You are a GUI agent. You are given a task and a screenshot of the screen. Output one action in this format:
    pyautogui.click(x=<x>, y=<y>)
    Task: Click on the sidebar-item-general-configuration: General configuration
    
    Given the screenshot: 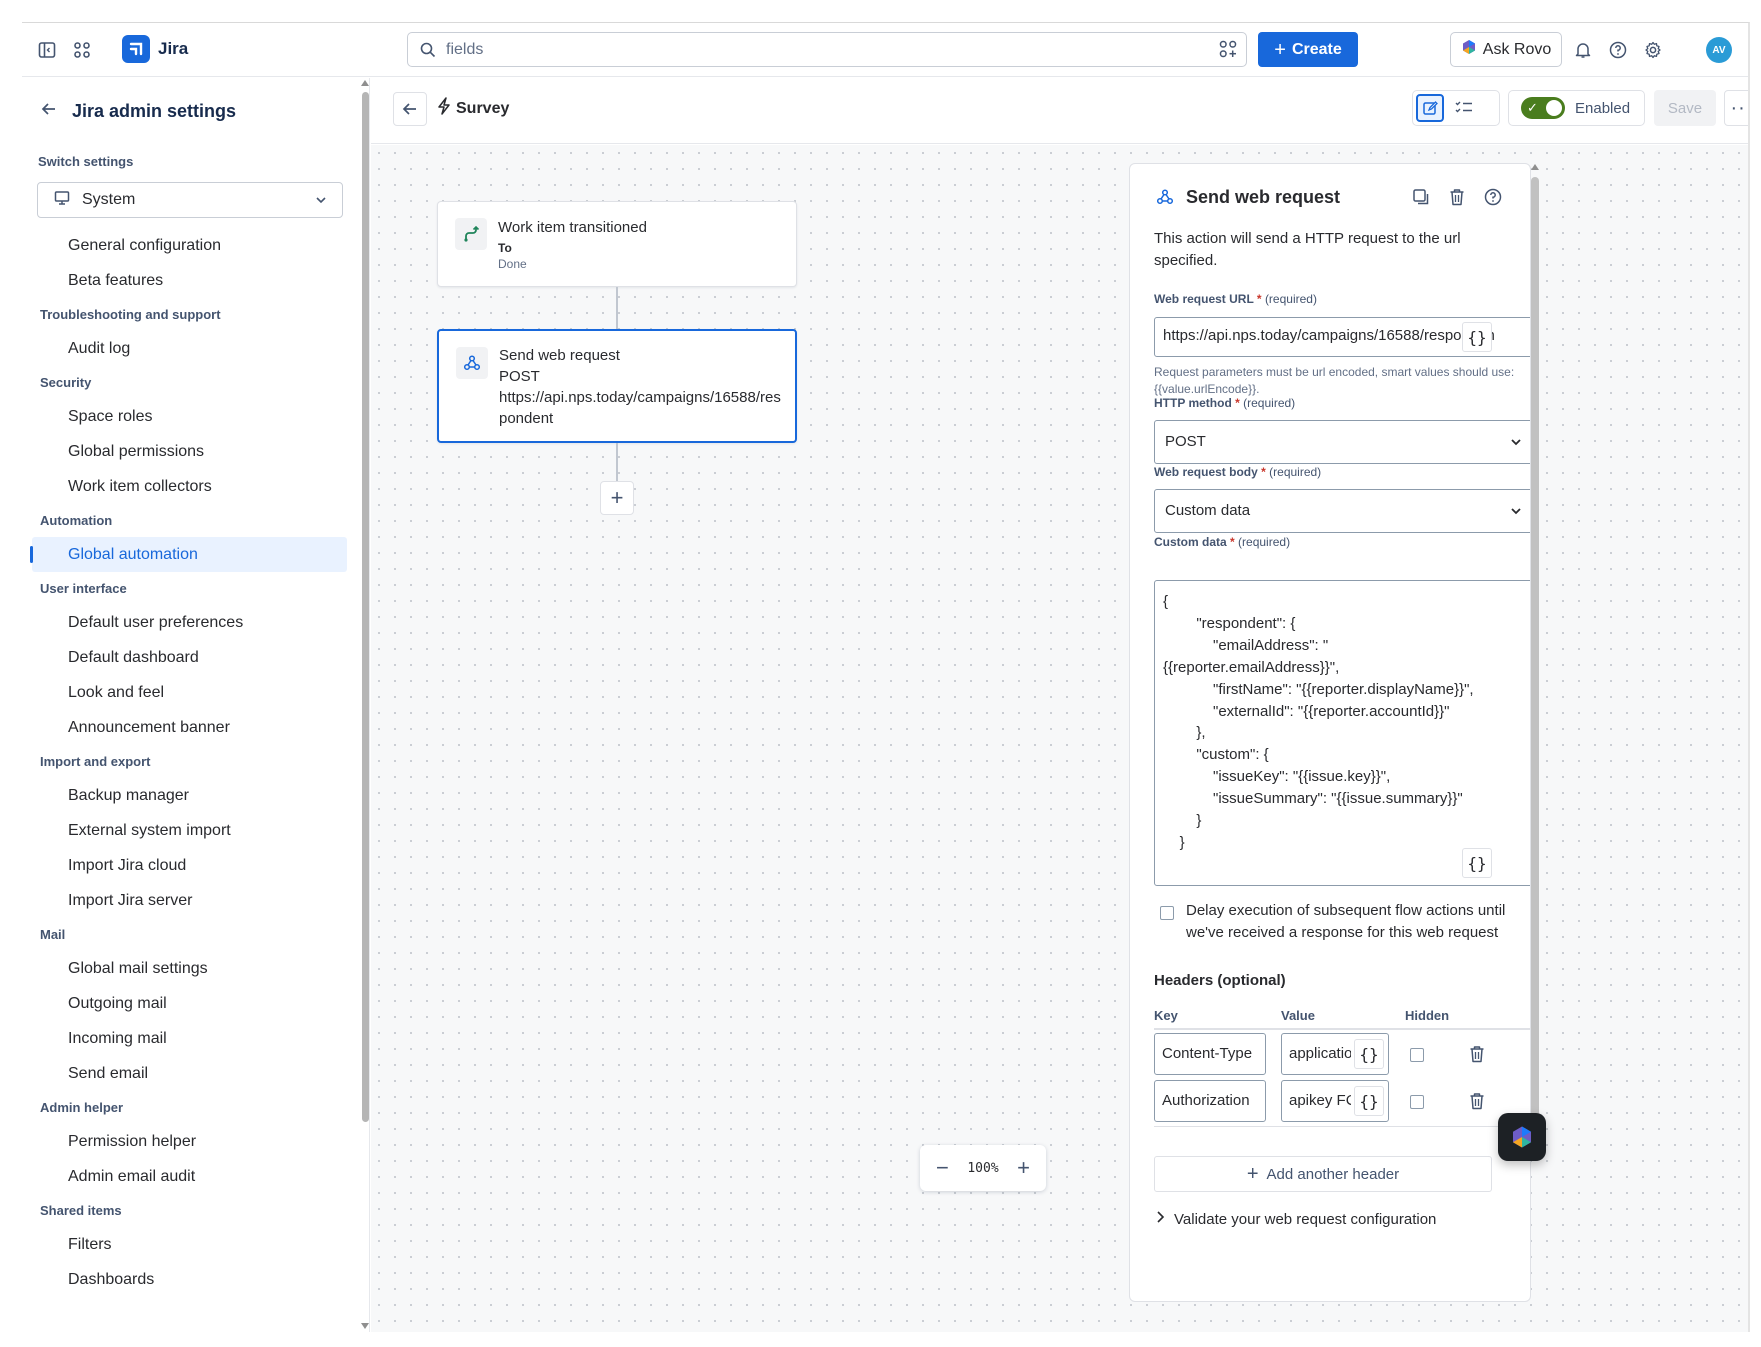 What is the action you would take?
    pyautogui.click(x=184, y=245)
    